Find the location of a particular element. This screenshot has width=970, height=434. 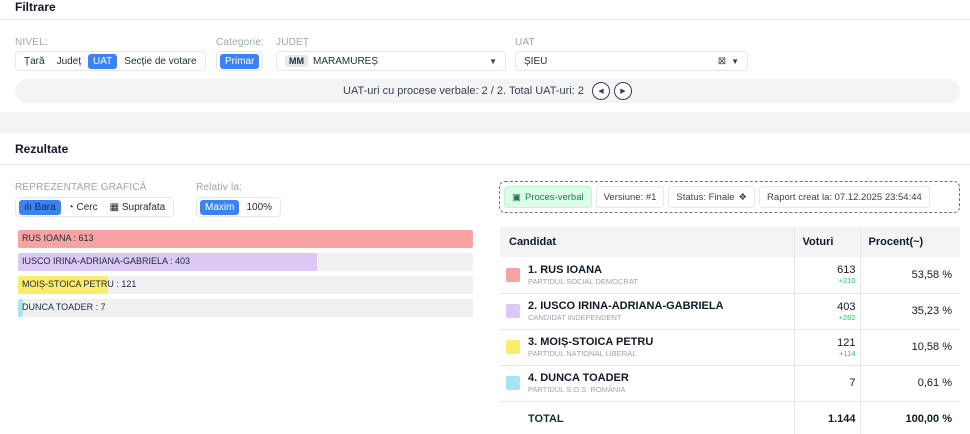

proces-verbal-button: ▣ Proces-verbal is located at coordinates (548, 197).